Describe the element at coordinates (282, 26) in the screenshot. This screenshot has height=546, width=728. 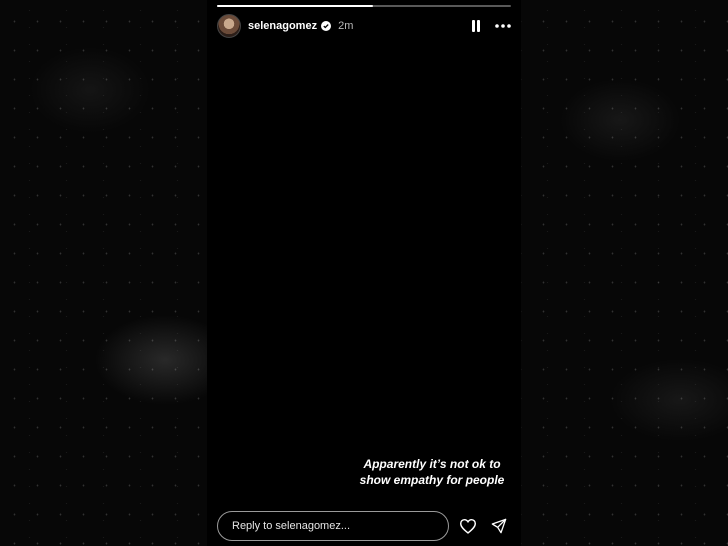
I see `username: selenagomez` at that location.